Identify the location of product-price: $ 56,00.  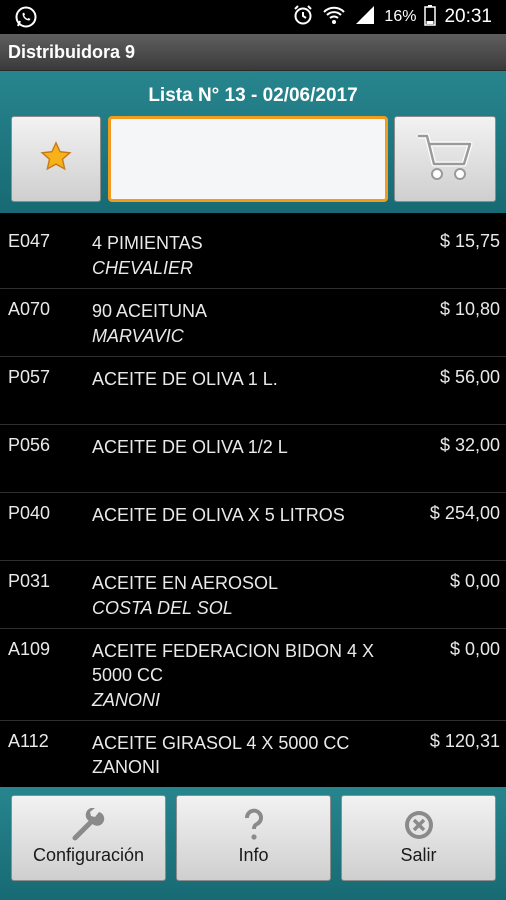
(469, 377).